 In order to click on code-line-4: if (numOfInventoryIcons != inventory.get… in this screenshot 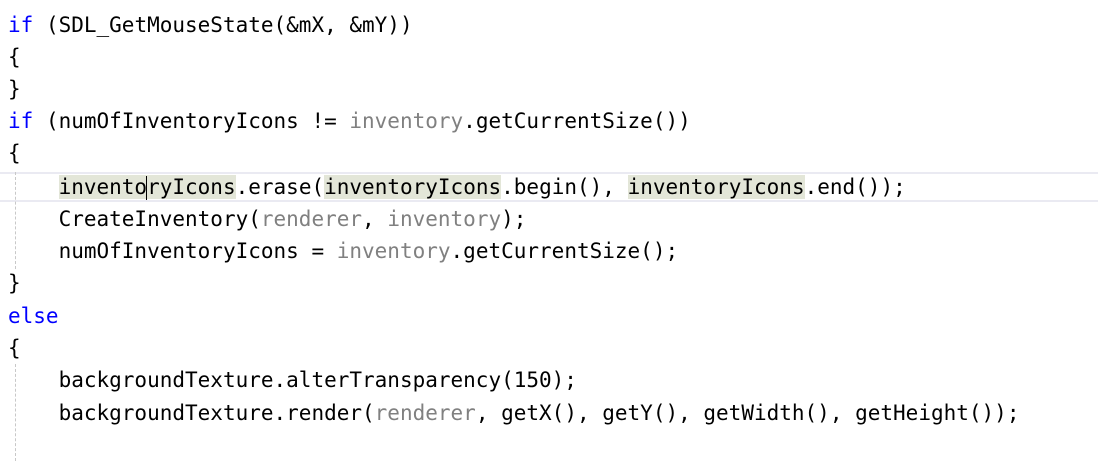, I will do `click(349, 121)`.